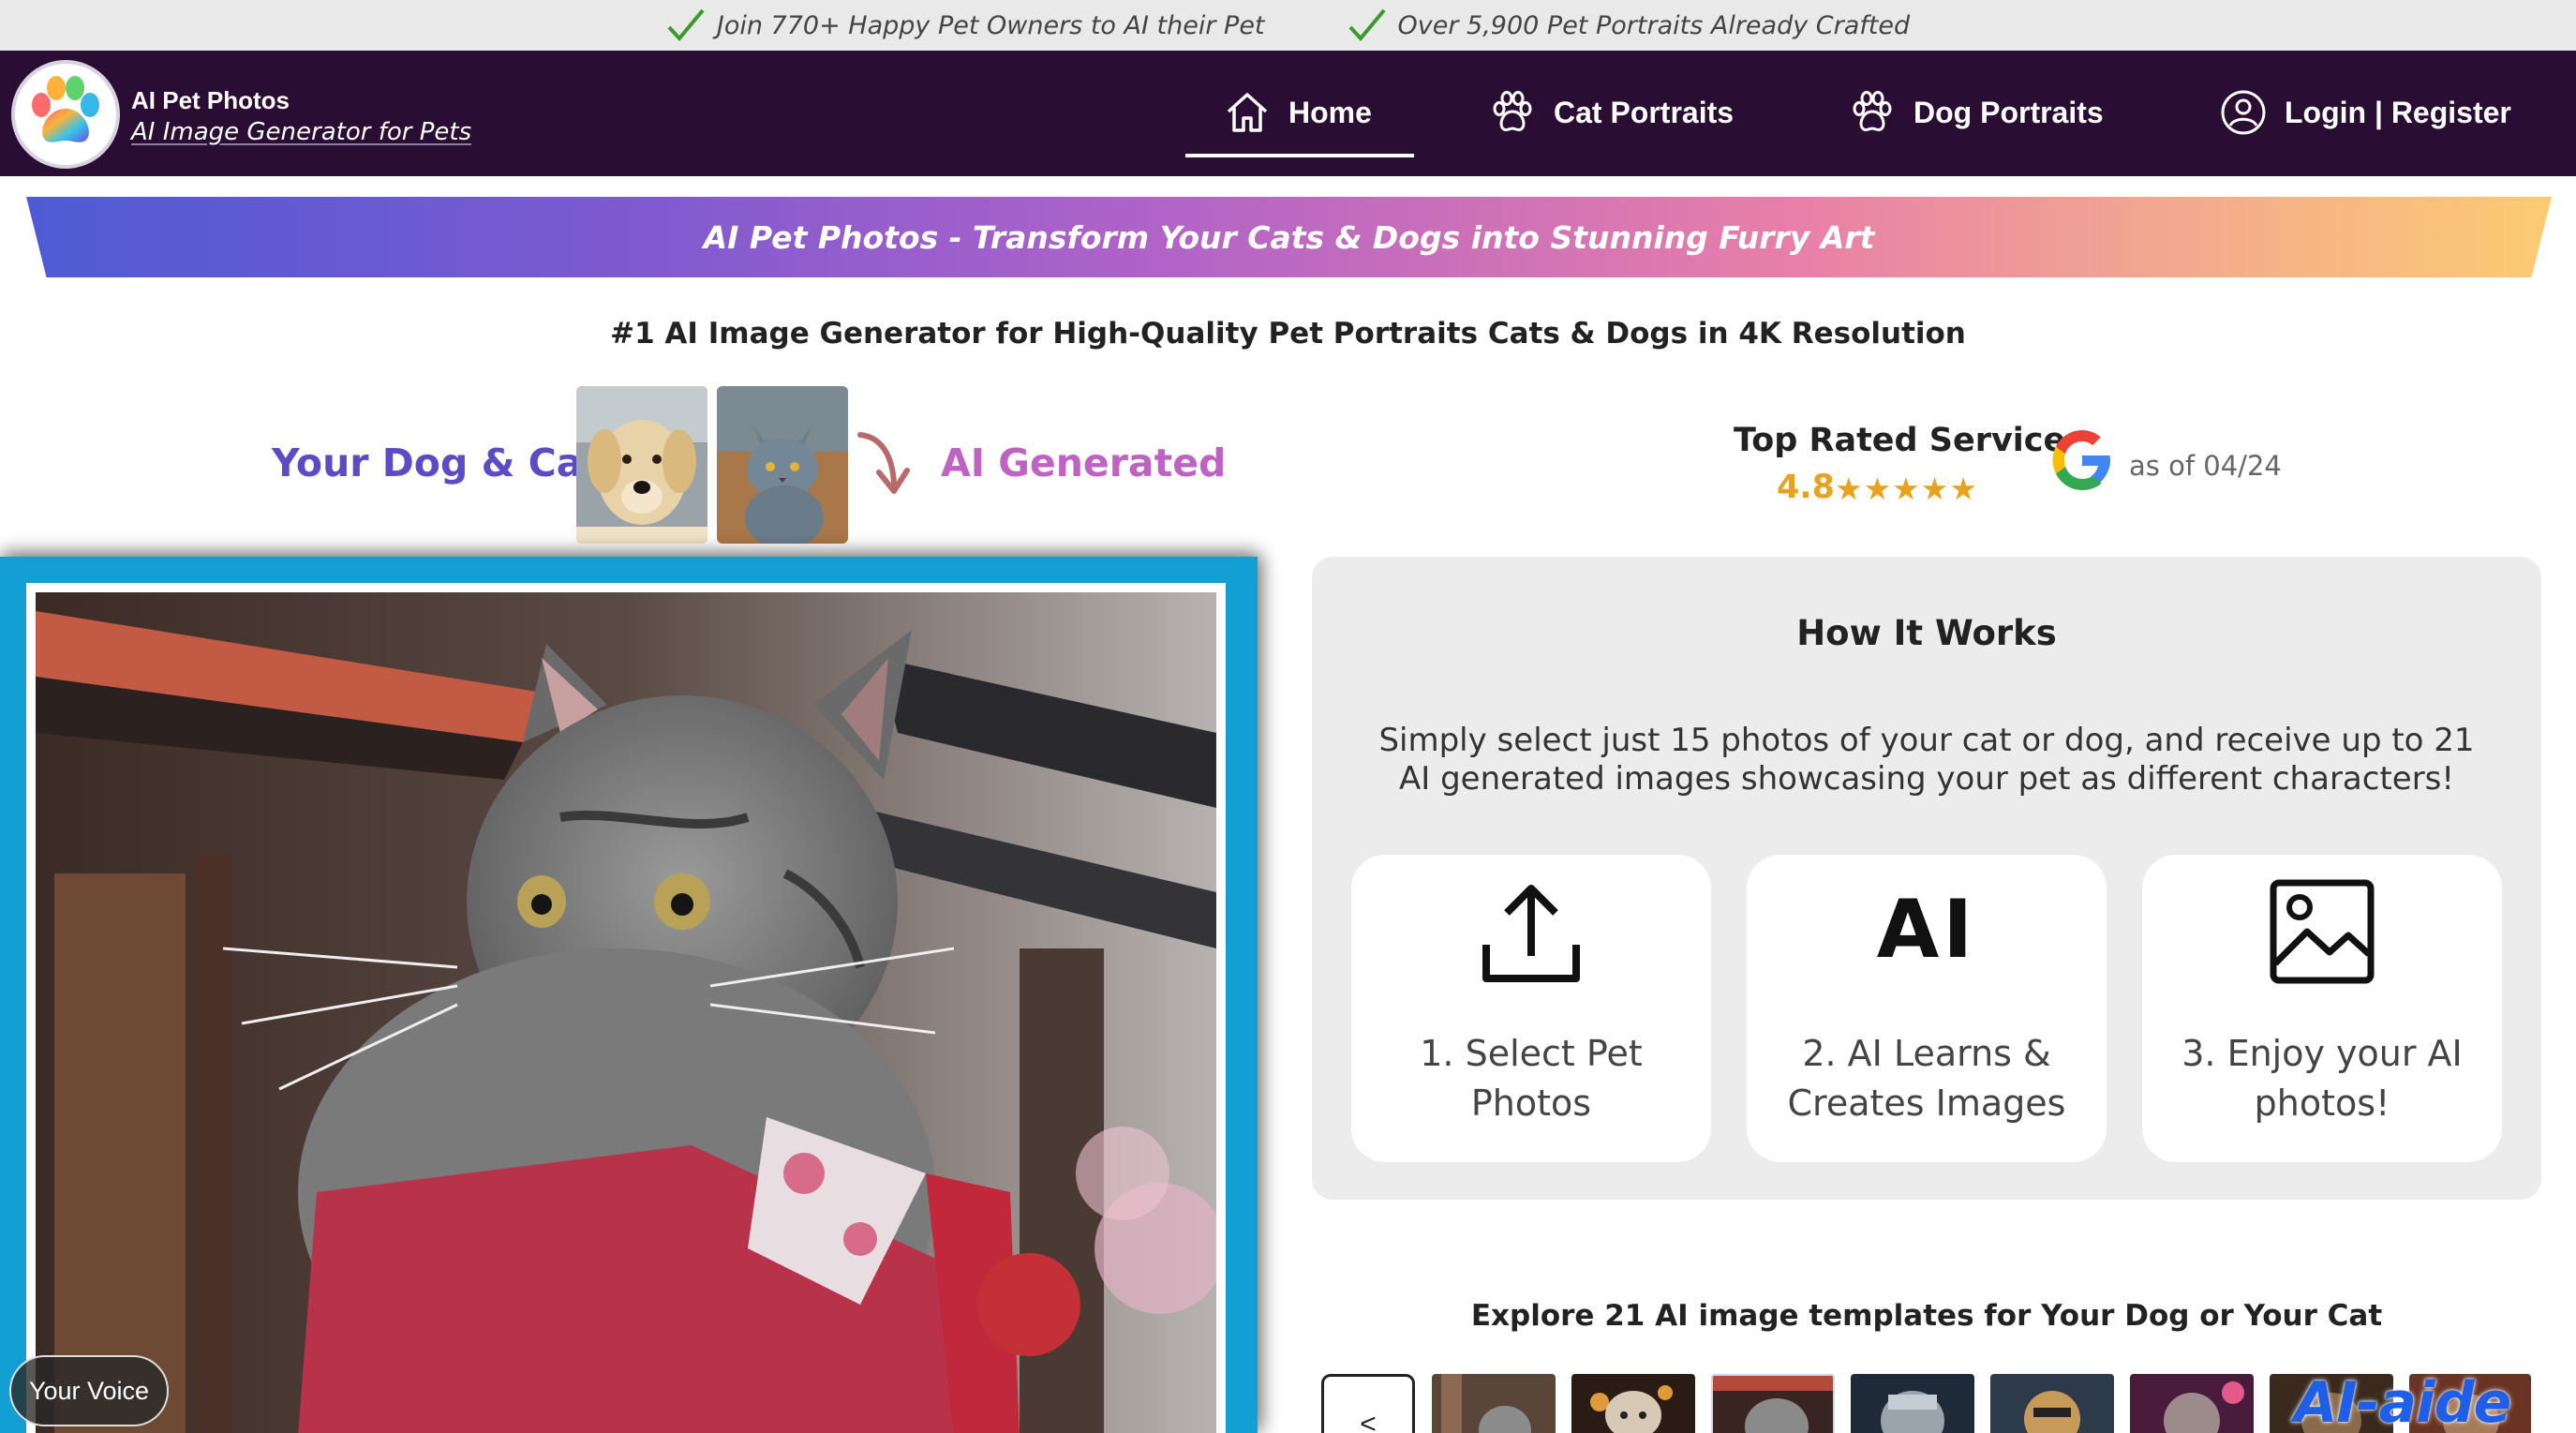 This screenshot has height=1433, width=2576. What do you see at coordinates (883, 463) in the screenshot?
I see `curved-arrow-icon` at bounding box center [883, 463].